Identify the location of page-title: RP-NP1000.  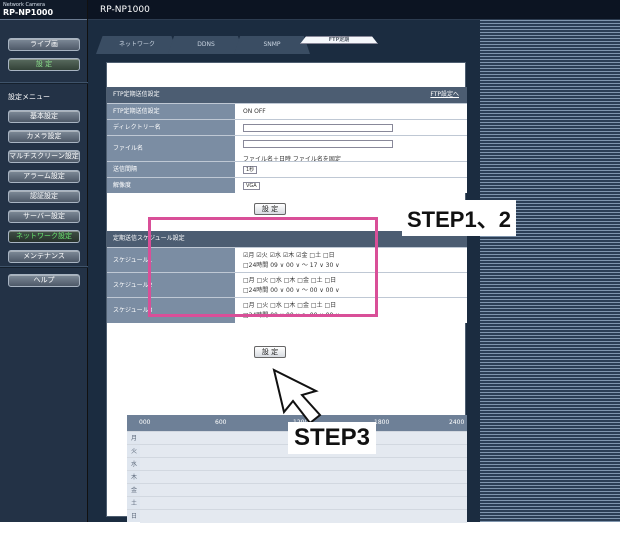
(125, 10).